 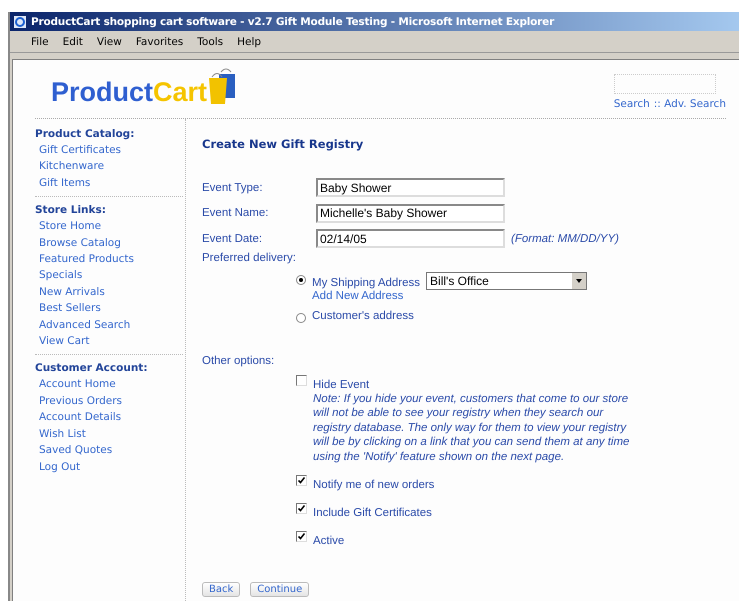 I want to click on field-label: Event Name:, so click(x=236, y=213).